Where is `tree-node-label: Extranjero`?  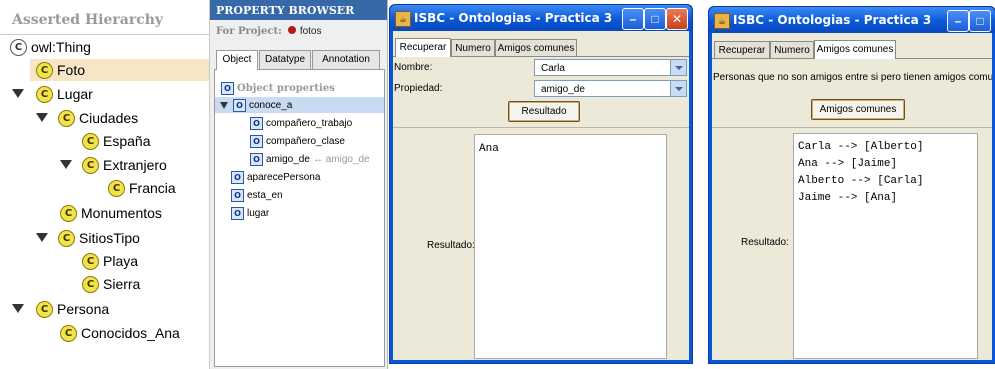 tree-node-label: Extranjero is located at coordinates (135, 165).